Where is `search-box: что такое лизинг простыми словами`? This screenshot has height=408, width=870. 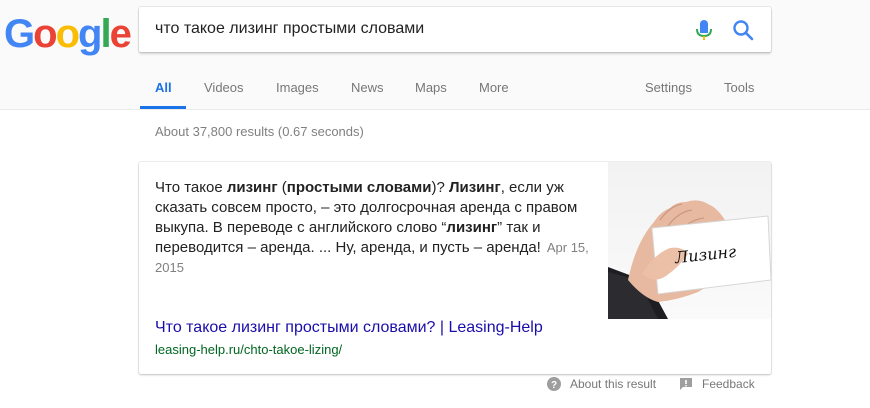 search-box: что такое лизинг простыми словами is located at coordinates (455, 29).